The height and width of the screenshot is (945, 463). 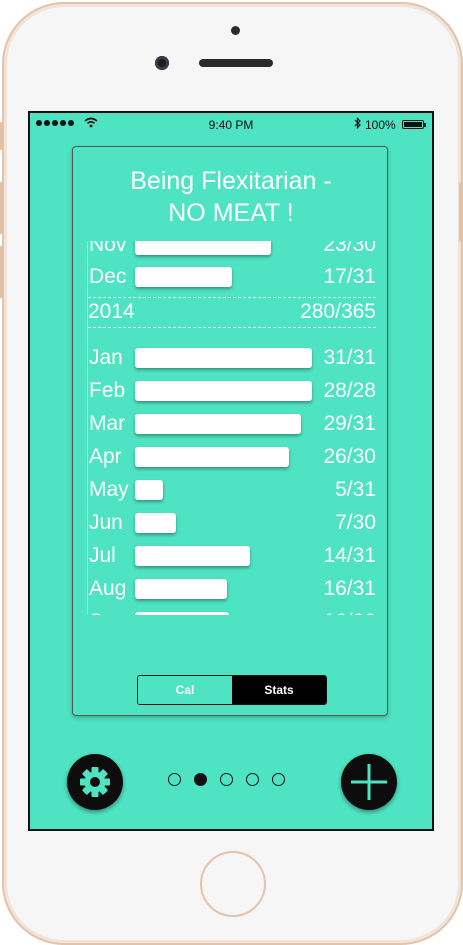 I want to click on month-label: Mar, so click(x=107, y=423).